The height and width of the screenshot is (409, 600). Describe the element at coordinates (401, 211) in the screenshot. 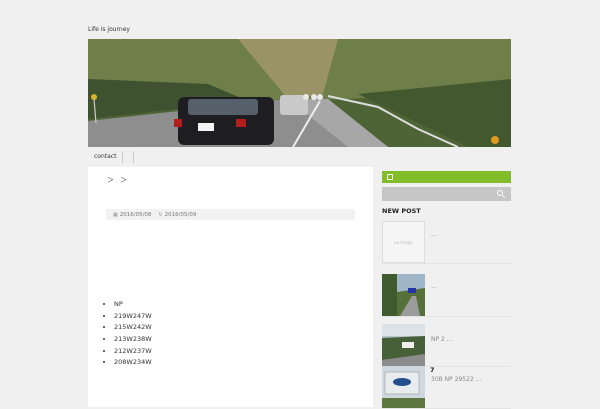

I see `widget-title-new-post: NEW POST` at that location.